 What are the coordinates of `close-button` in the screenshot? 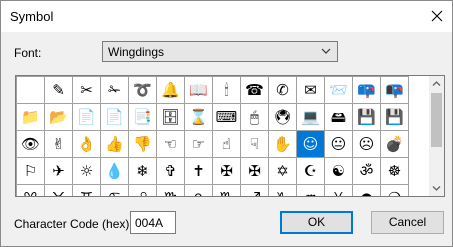 It's located at (437, 16).